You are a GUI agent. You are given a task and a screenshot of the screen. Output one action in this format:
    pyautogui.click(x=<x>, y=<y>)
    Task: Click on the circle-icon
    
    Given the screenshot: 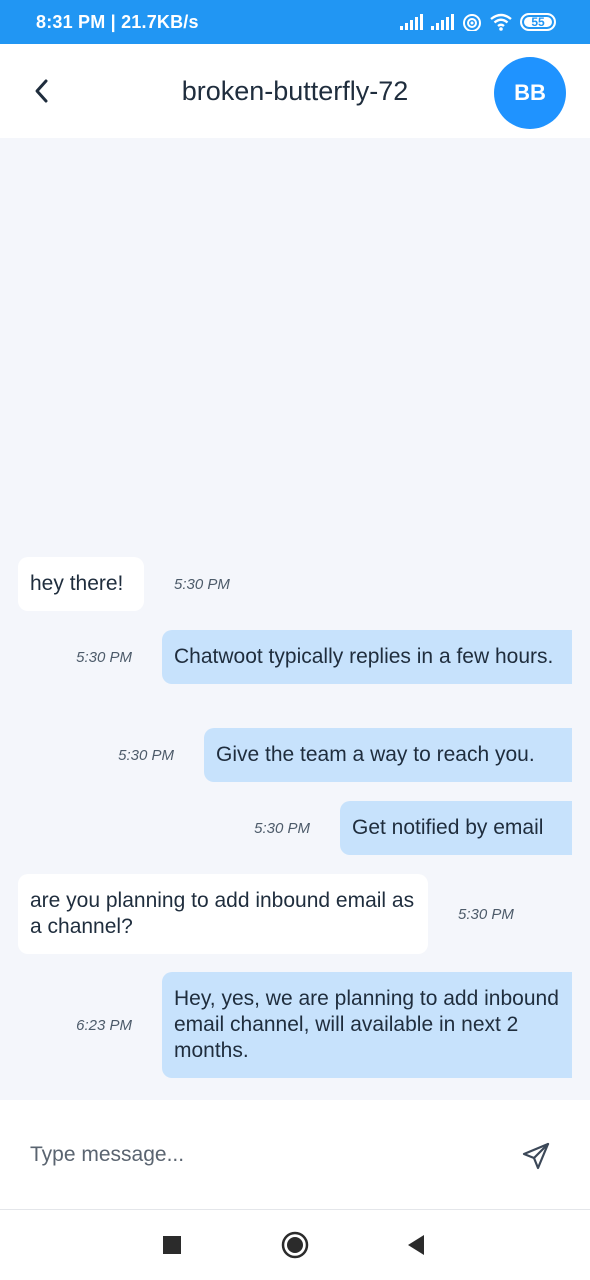 What is the action you would take?
    pyautogui.click(x=295, y=1245)
    